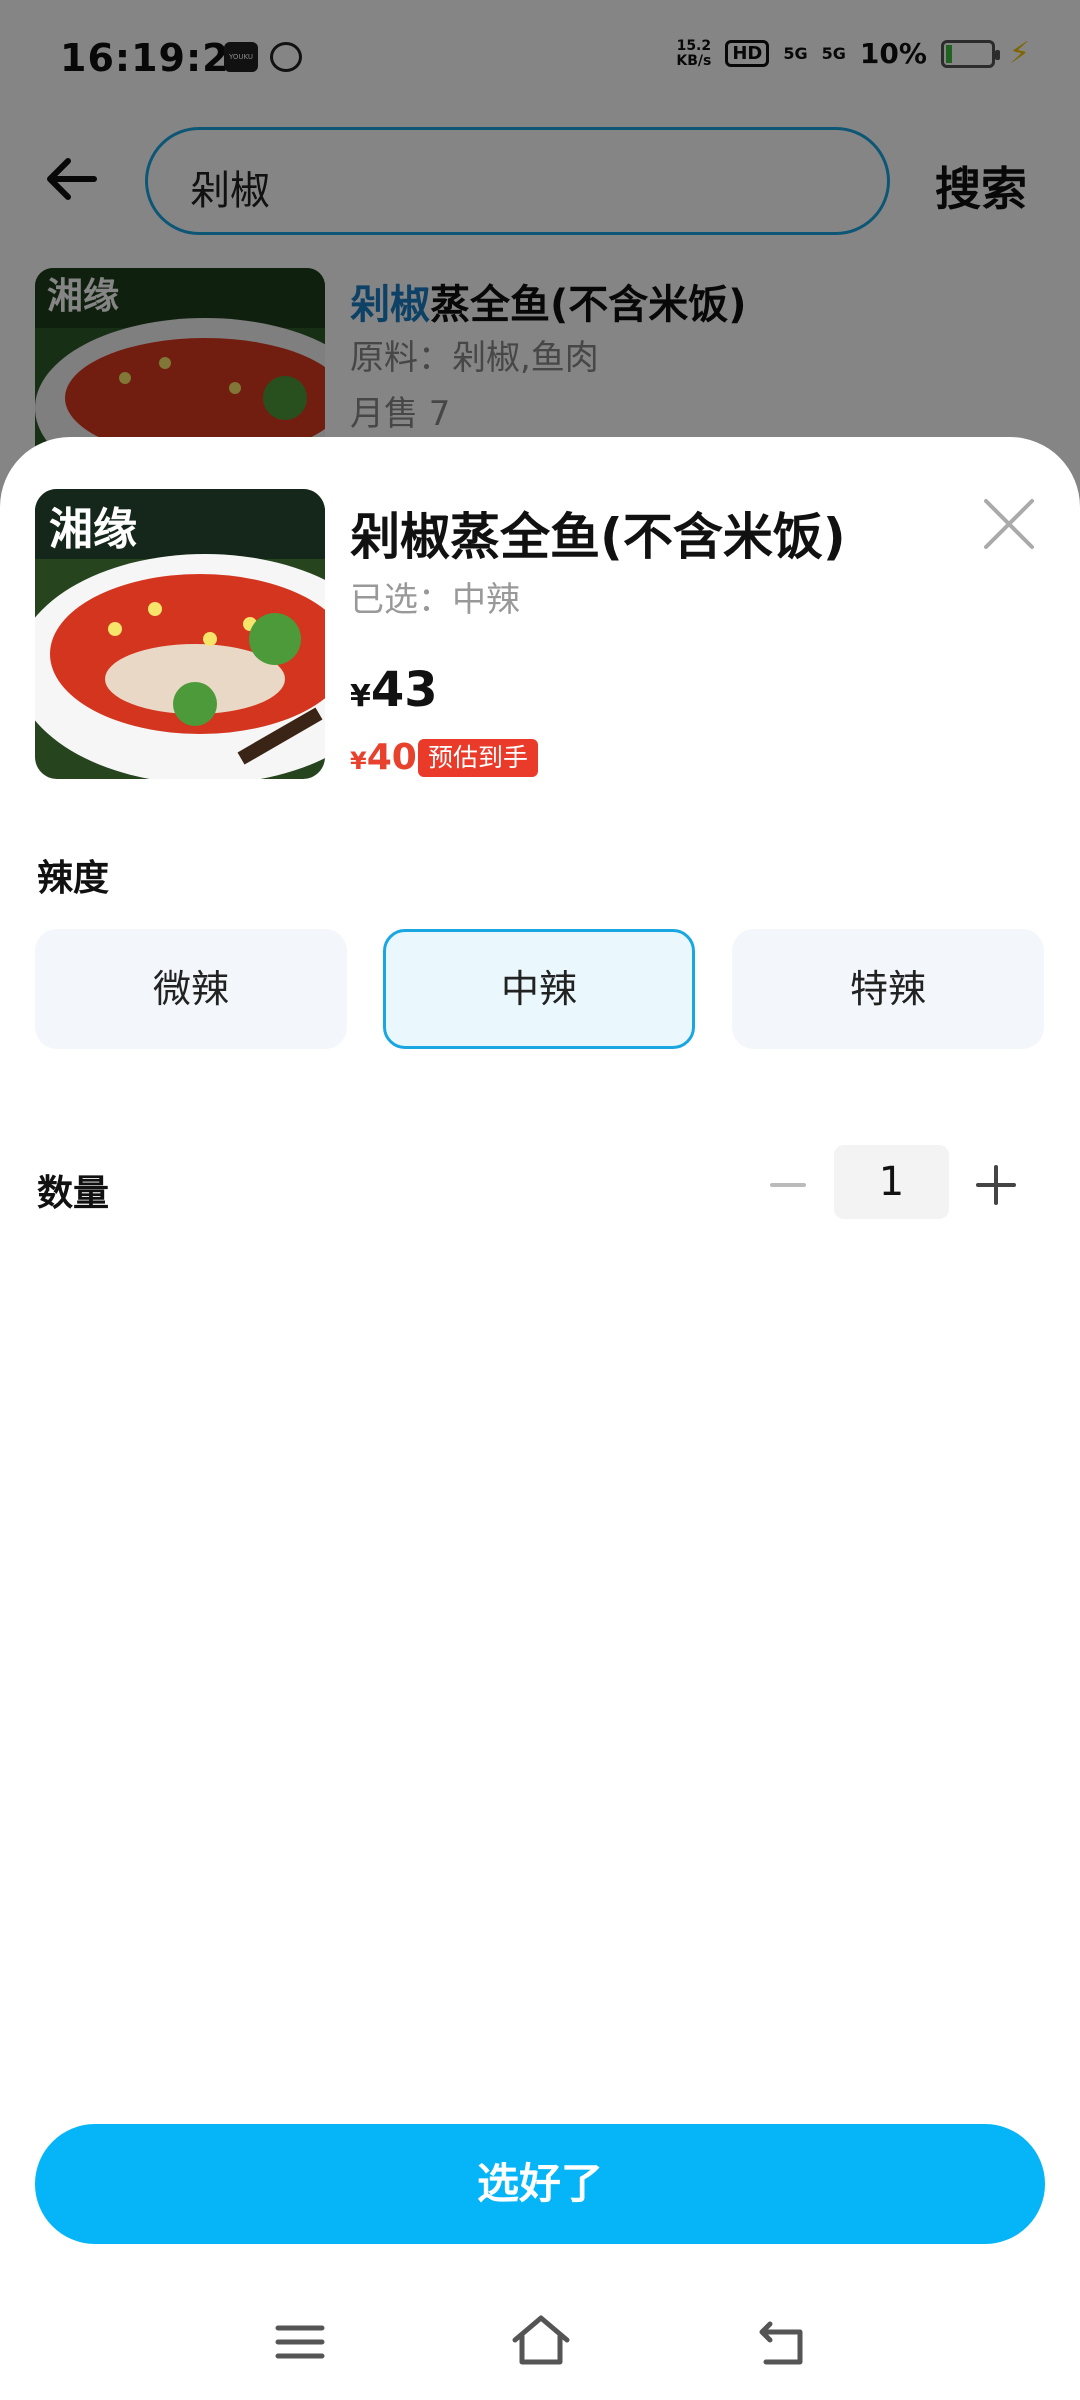  Describe the element at coordinates (888, 989) in the screenshot. I see `spice-option-extra-hot: 特辣` at that location.